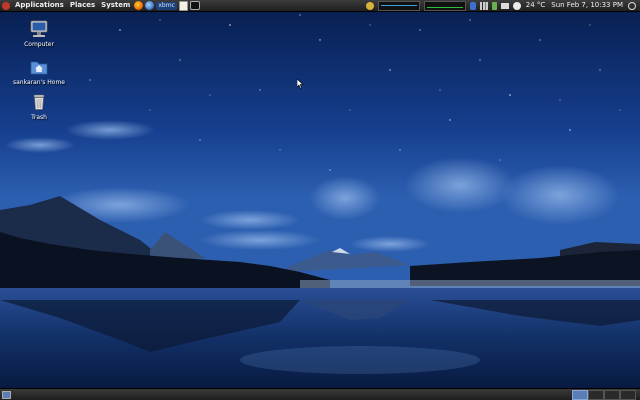  I want to click on shutdown-icon, so click(632, 5).